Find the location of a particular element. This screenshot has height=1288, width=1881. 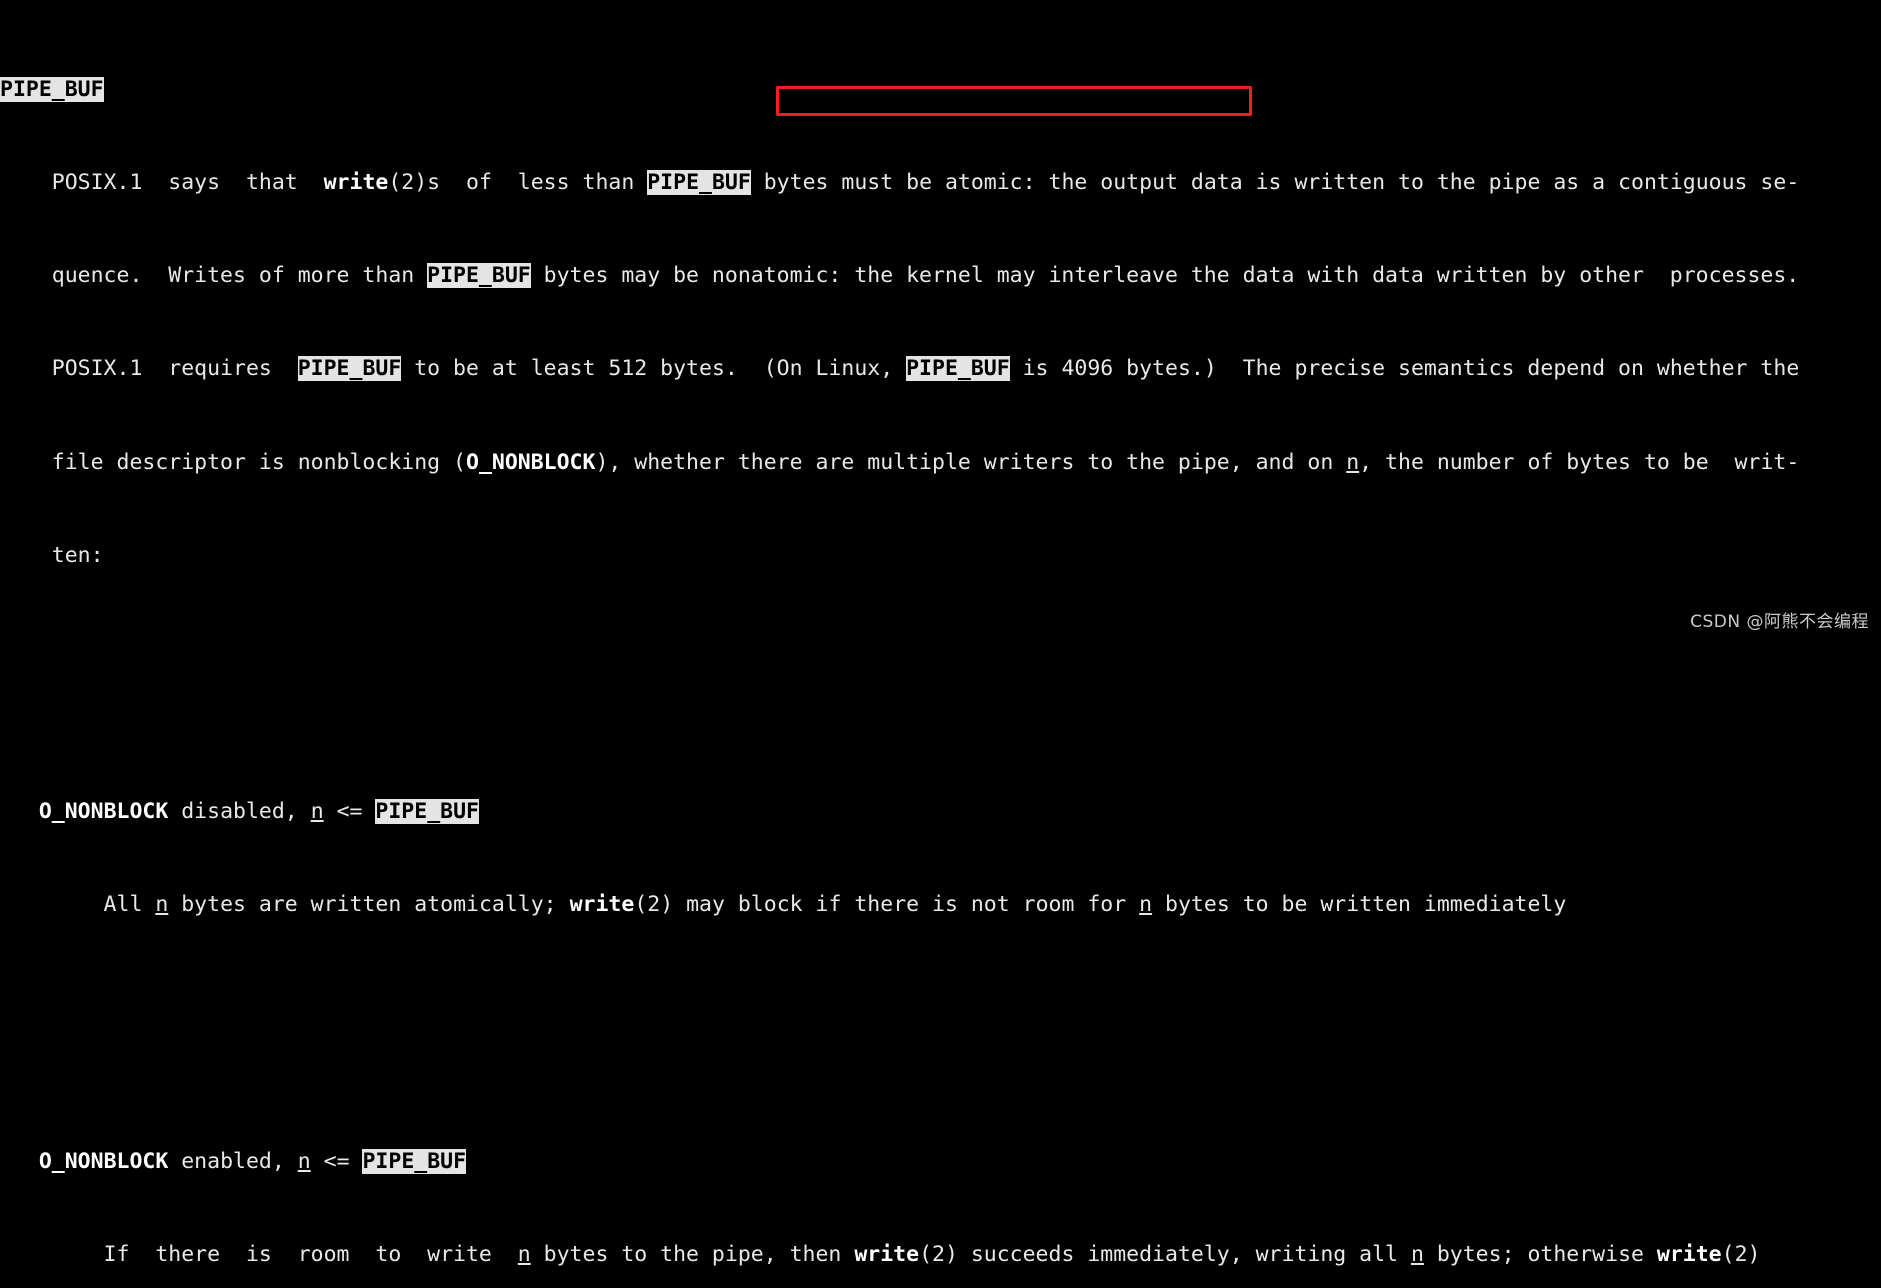

intro-line-5: ten: is located at coordinates (899, 555).